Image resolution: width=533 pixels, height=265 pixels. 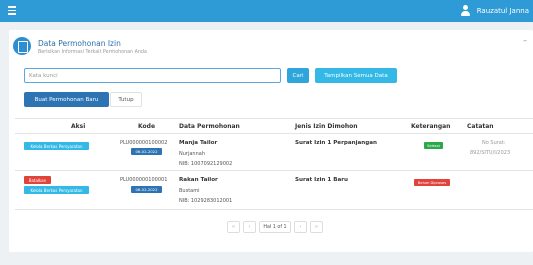 What do you see at coordinates (274, 133) in the screenshot?
I see `table-header-divider` at bounding box center [274, 133].